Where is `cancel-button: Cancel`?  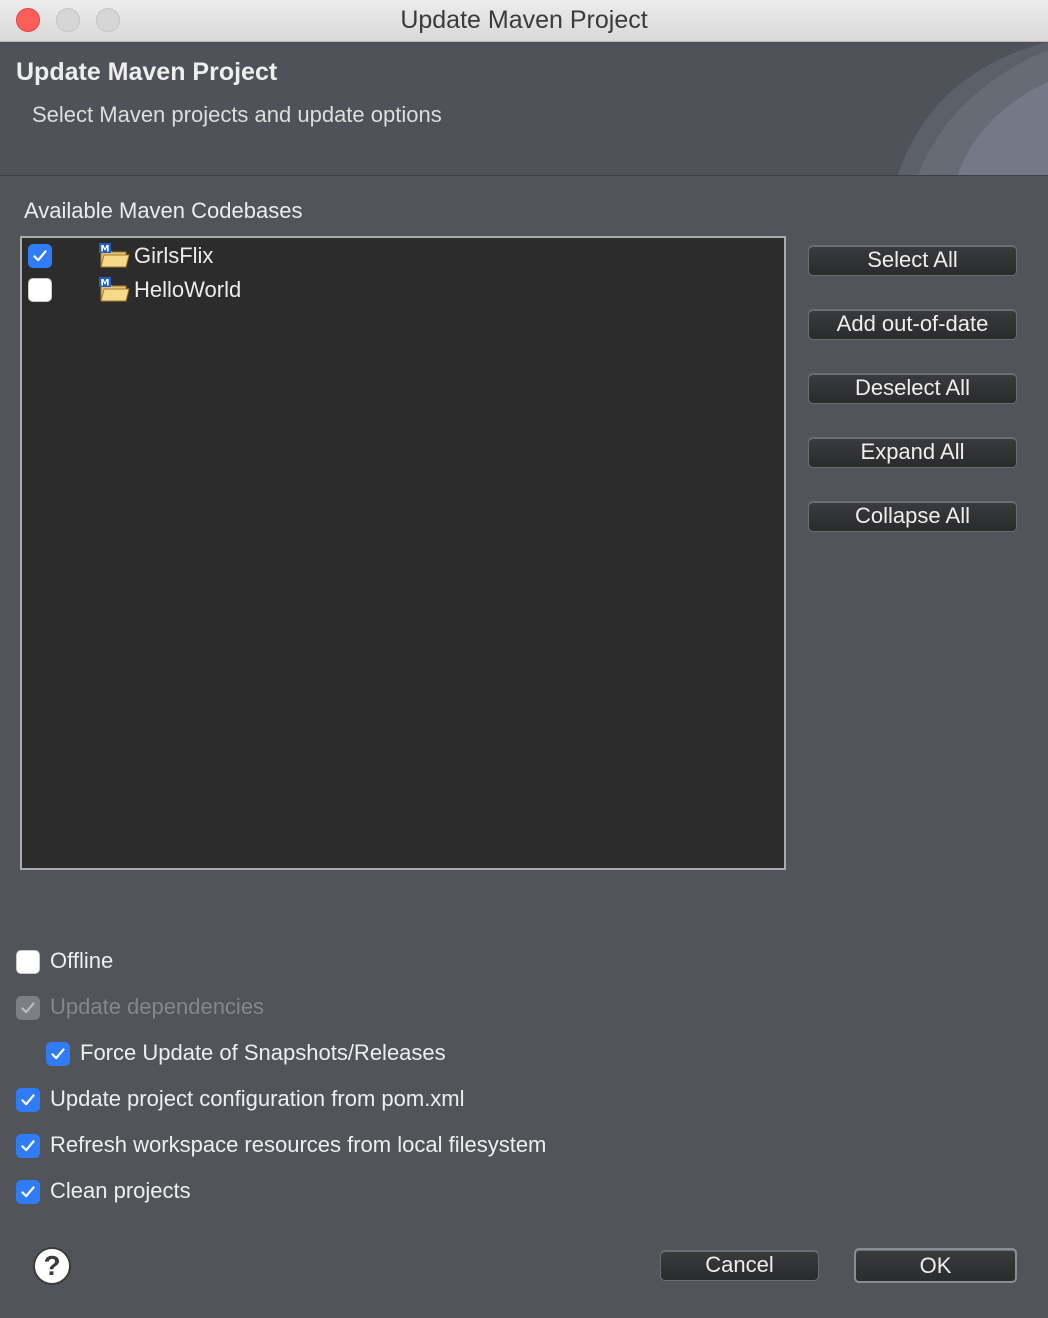 cancel-button: Cancel is located at coordinates (739, 1265).